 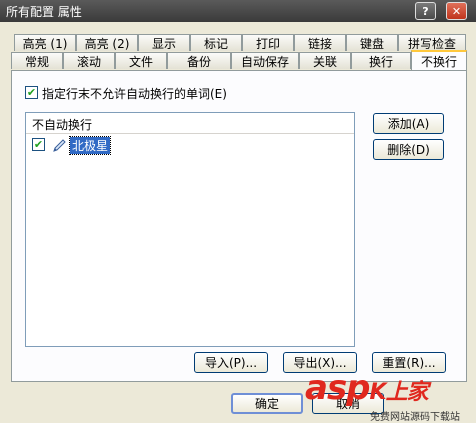 What do you see at coordinates (216, 42) in the screenshot?
I see `tab-marks: 标记` at bounding box center [216, 42].